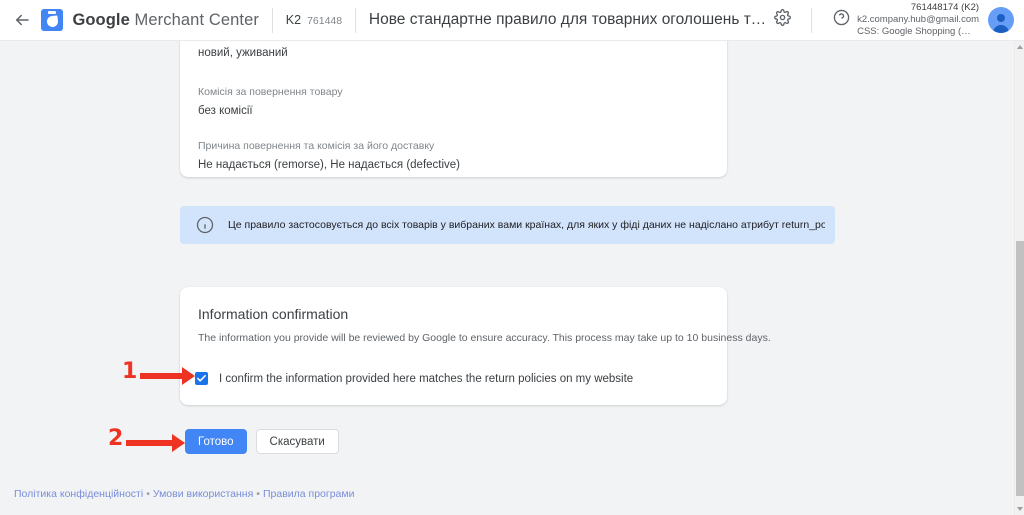 The height and width of the screenshot is (515, 1024). I want to click on scroll-down-arrow-icon, so click(1020, 509).